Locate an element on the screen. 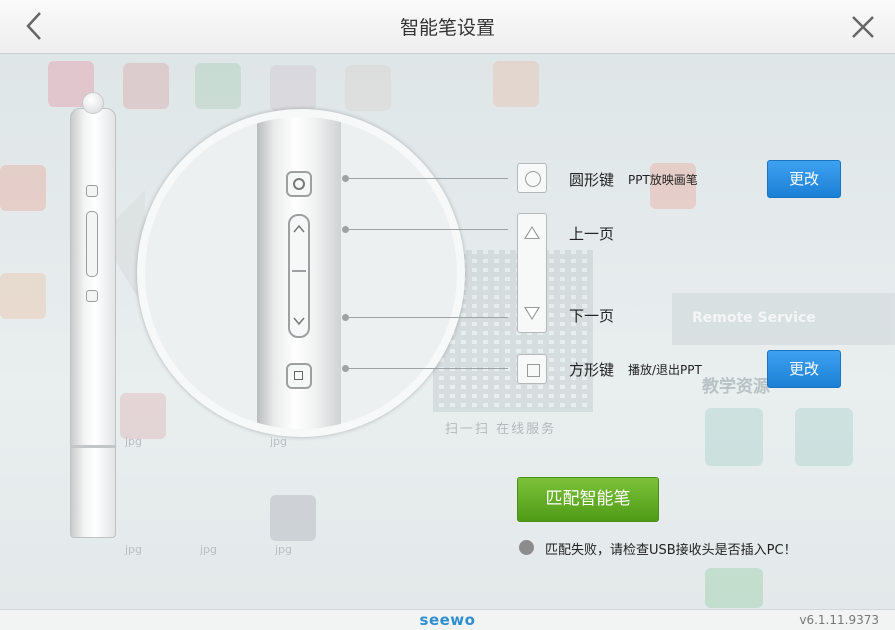  remote-service-banner: Remote Service is located at coordinates (783, 319).